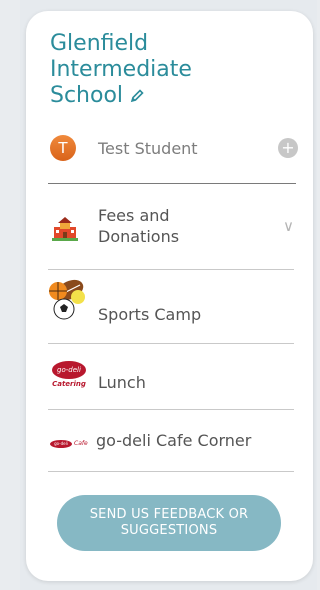  Describe the element at coordinates (61, 443) in the screenshot. I see `cafe-logo-badge: go-deli` at that location.